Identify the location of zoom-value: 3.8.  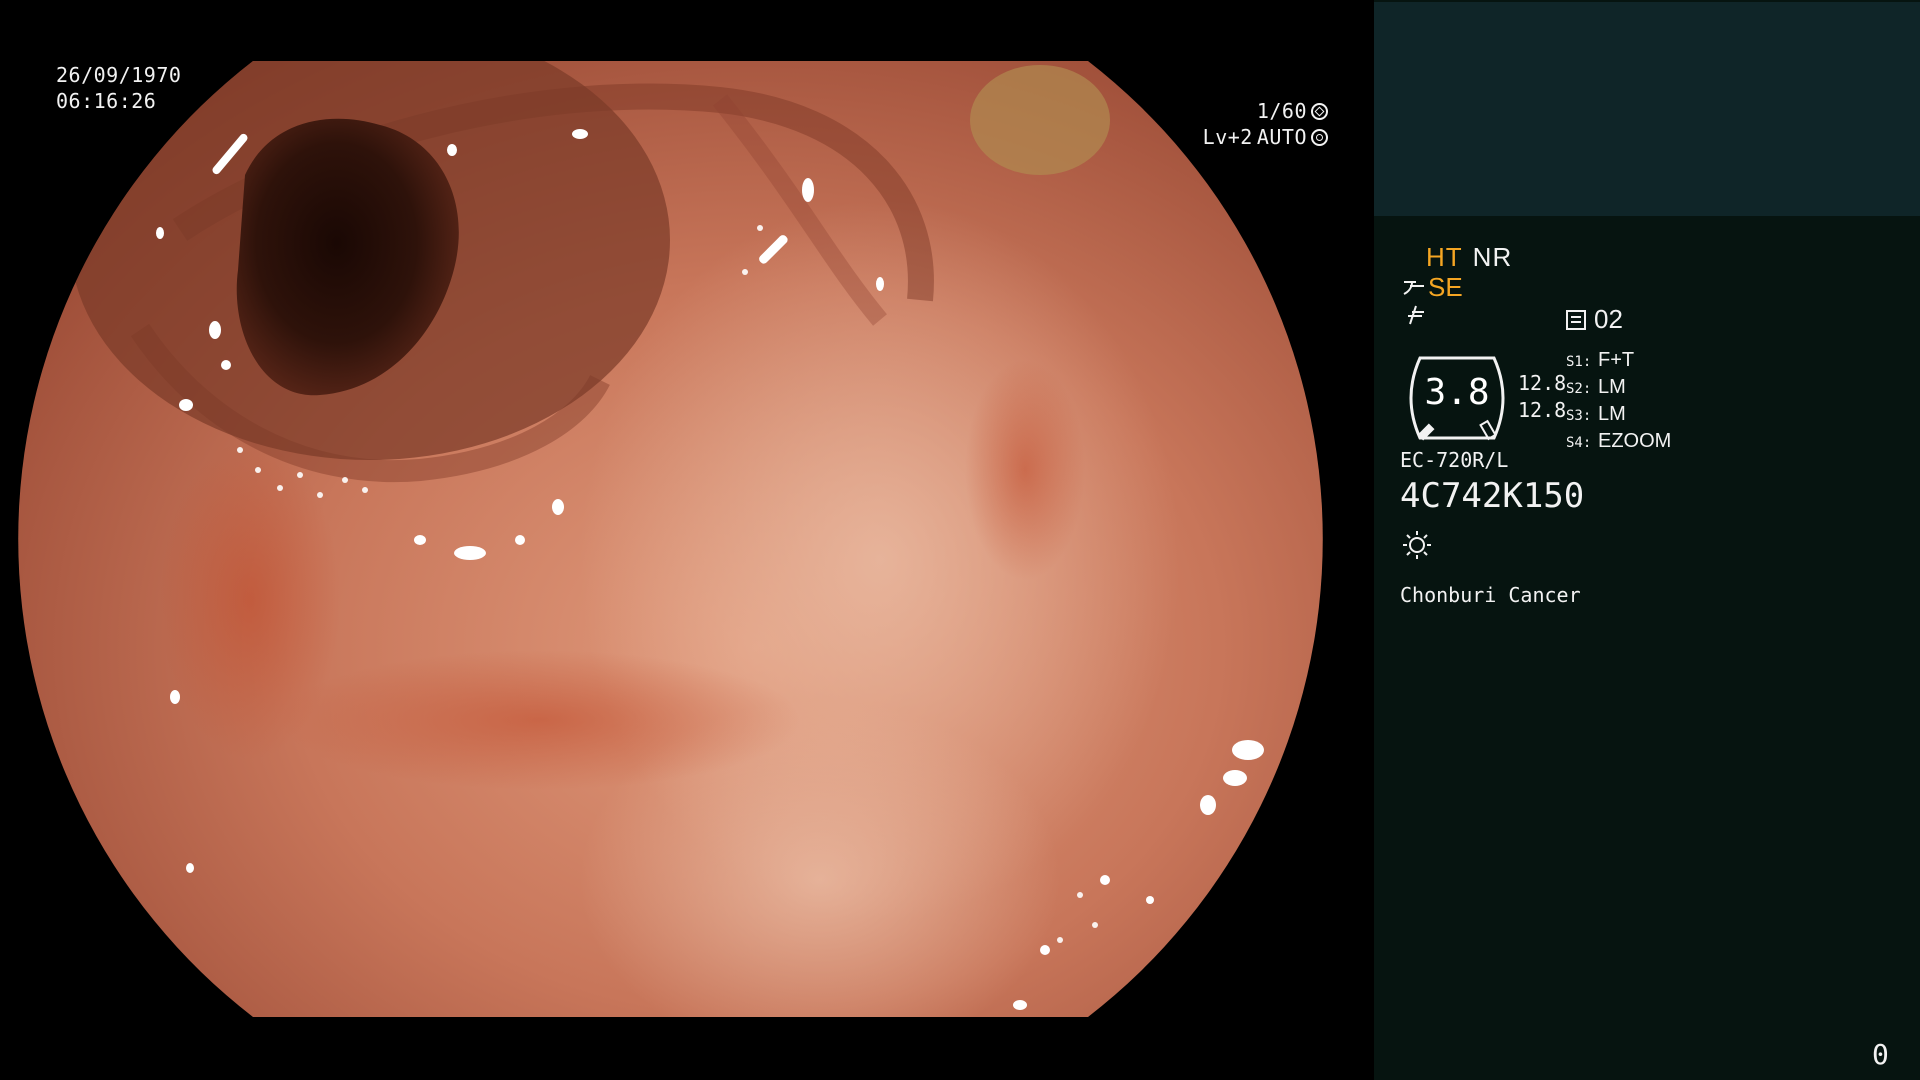
(1457, 392).